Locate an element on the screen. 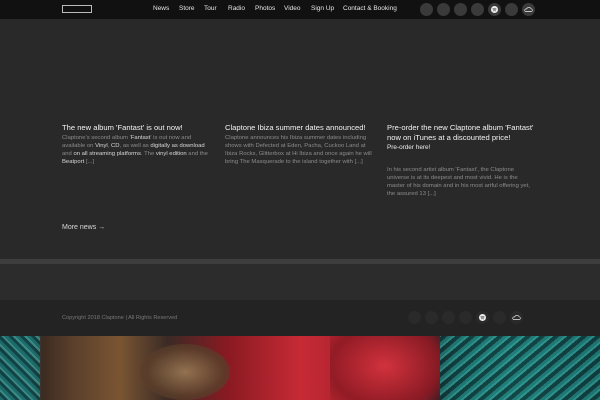 The image size is (600, 400). emphasized-text: Vinyl is located at coordinates (101, 145).